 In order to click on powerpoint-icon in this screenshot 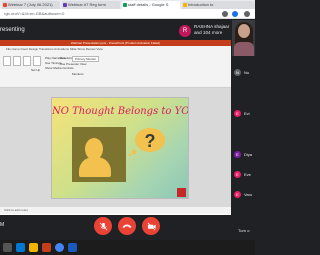, I will do `click(46, 247)`.